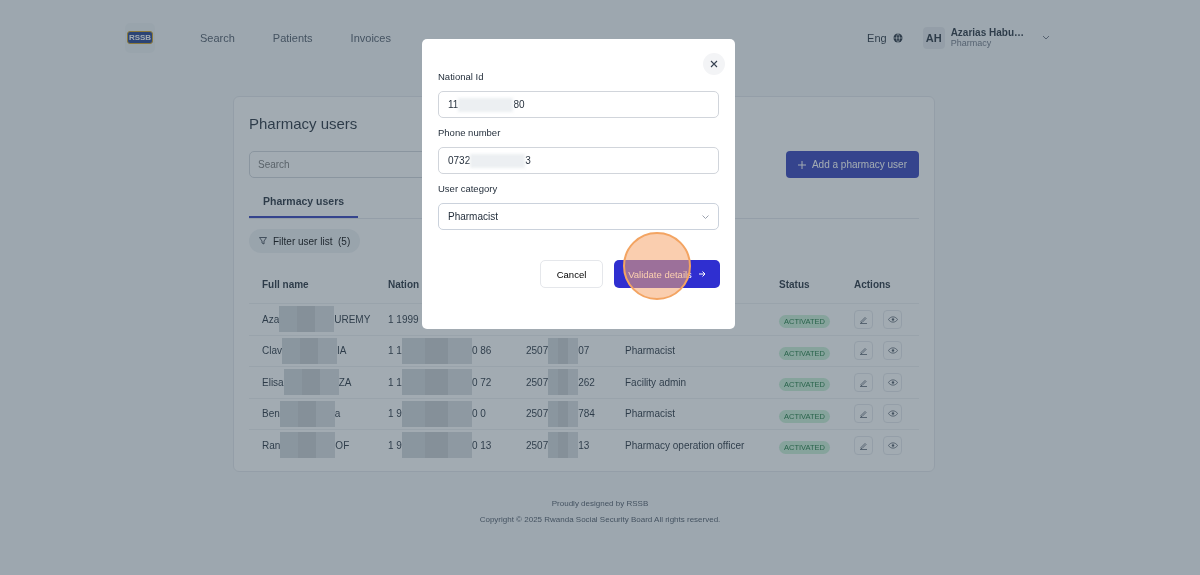  What do you see at coordinates (292, 37) in the screenshot?
I see `nav-link: Patients` at bounding box center [292, 37].